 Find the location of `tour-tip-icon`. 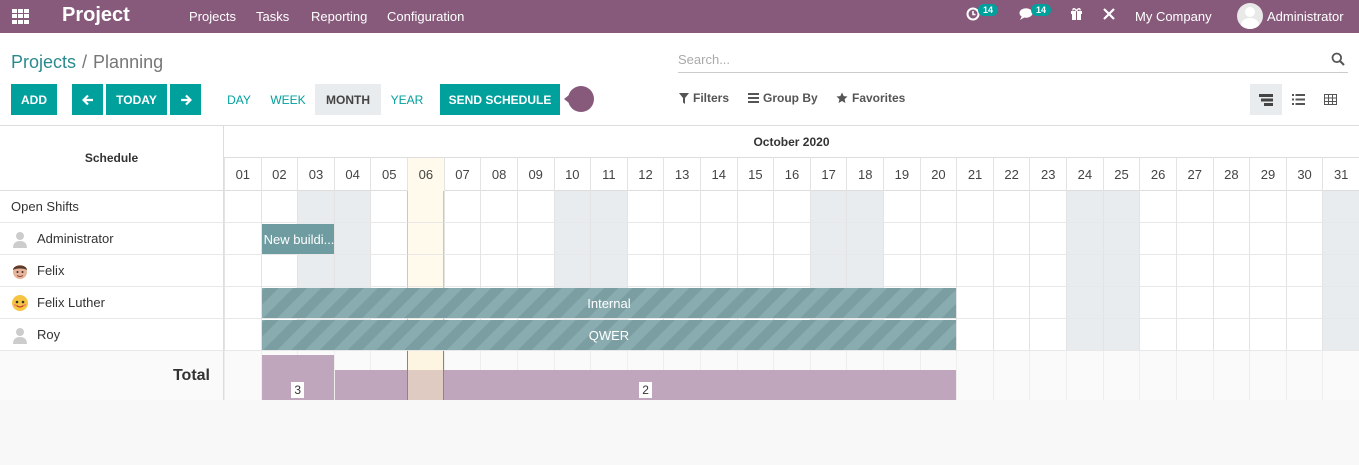

tour-tip-icon is located at coordinates (580, 99).